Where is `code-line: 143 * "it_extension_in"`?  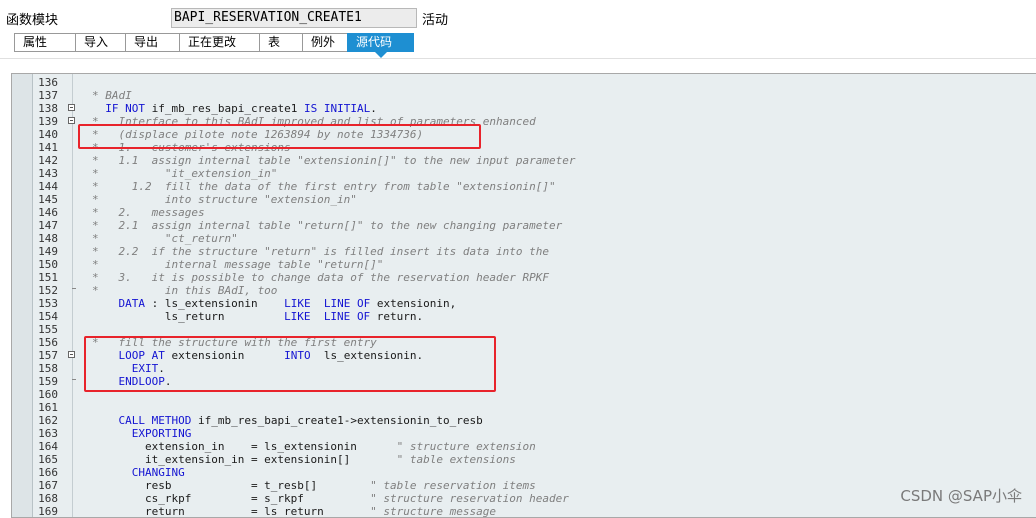 code-line: 143 * "it_extension_in" is located at coordinates (524, 173).